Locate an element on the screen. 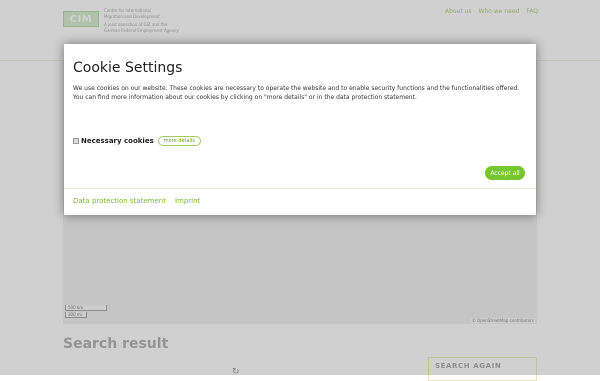 The width and height of the screenshot is (600, 381). dialog-footer-links: Data protection statement Imprint is located at coordinates (136, 201).